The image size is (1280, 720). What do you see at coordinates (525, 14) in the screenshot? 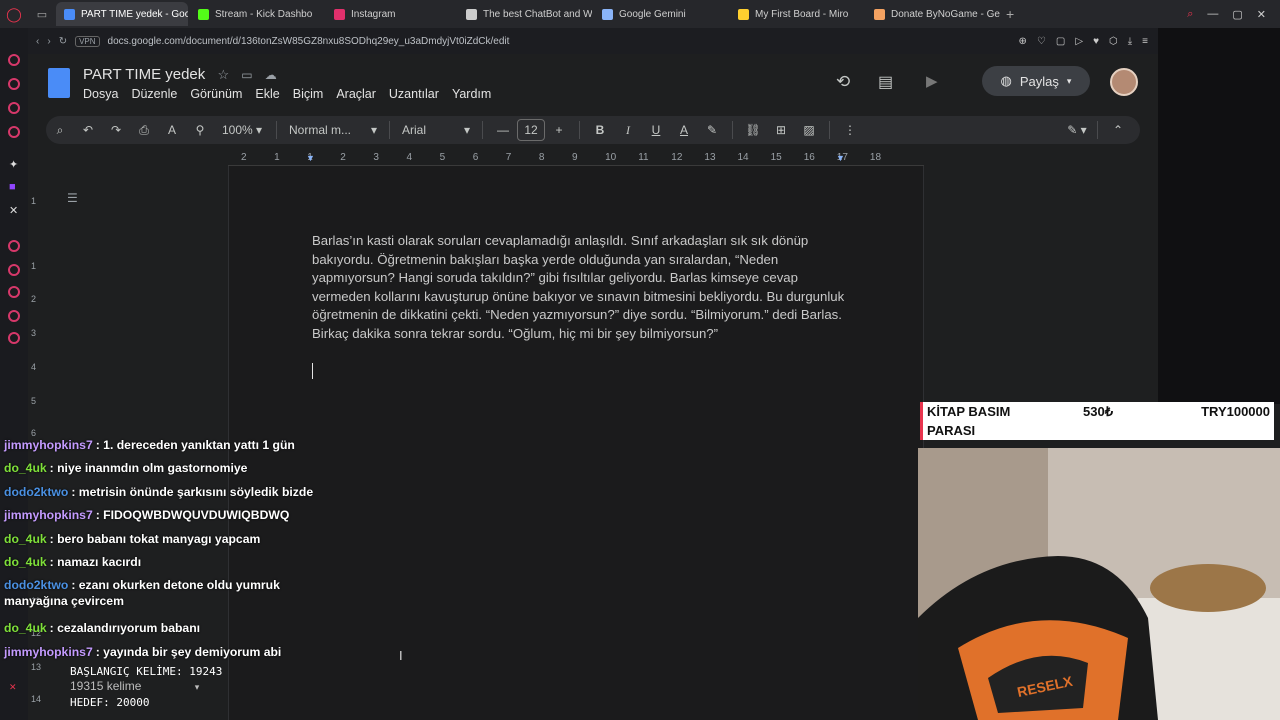
I see `browser-tab: The best ChatBot and W` at bounding box center [525, 14].